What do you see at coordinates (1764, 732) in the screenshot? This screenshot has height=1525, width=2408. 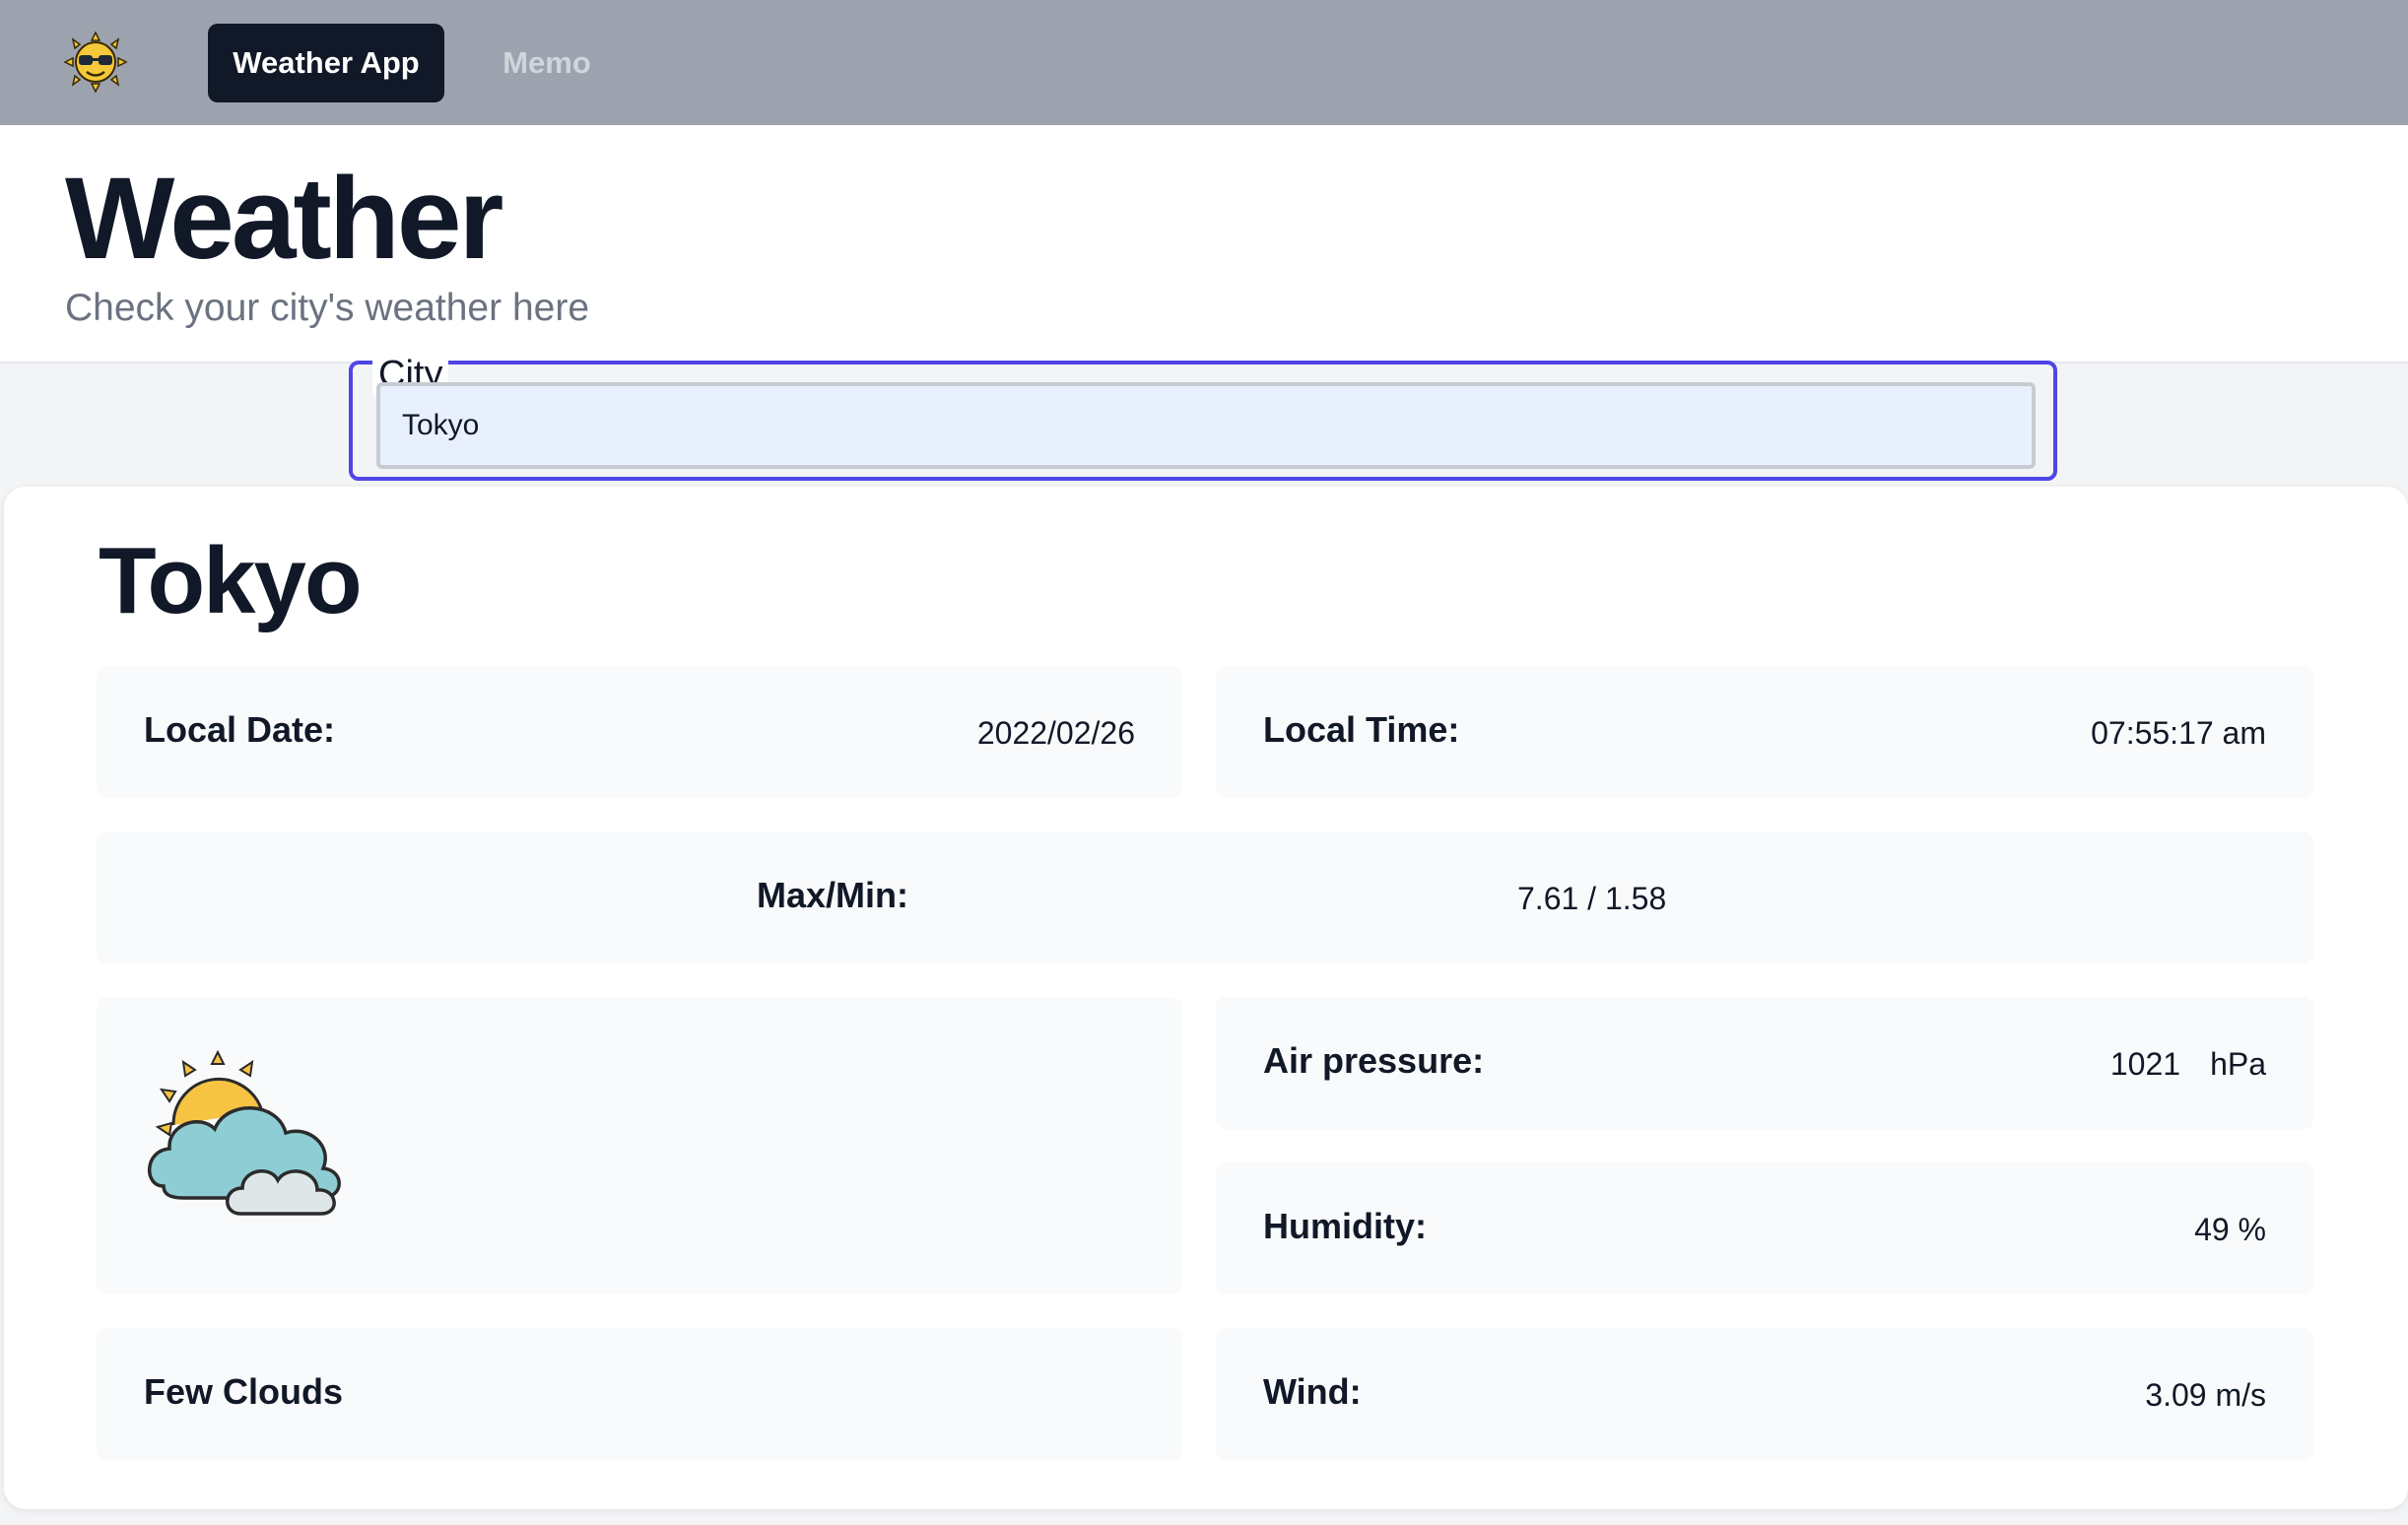 I see `local-time-tile: Local Time: 07:55:17 am` at bounding box center [1764, 732].